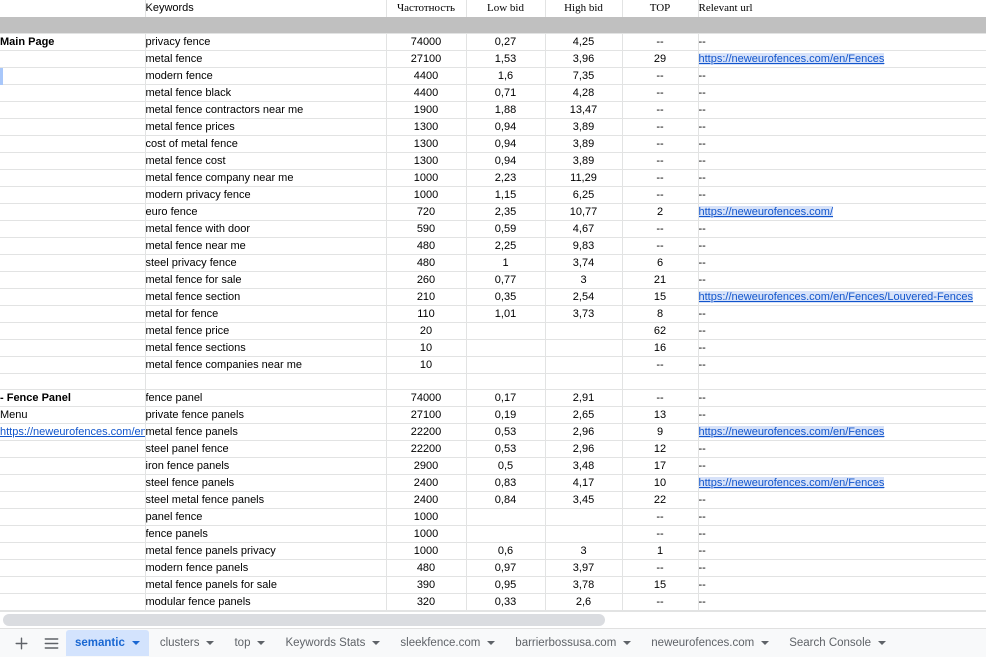  I want to click on cell-keyword: metal for fence, so click(266, 314).